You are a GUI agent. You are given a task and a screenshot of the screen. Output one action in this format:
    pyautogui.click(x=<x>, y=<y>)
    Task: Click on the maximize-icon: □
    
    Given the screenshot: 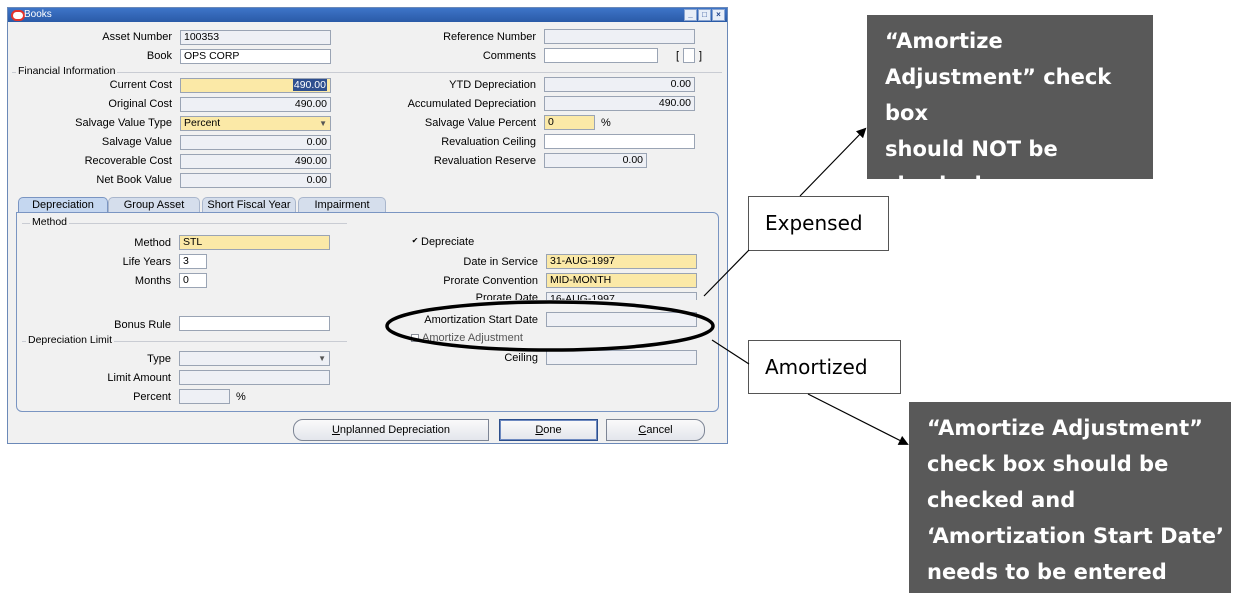 What is the action you would take?
    pyautogui.click(x=704, y=15)
    